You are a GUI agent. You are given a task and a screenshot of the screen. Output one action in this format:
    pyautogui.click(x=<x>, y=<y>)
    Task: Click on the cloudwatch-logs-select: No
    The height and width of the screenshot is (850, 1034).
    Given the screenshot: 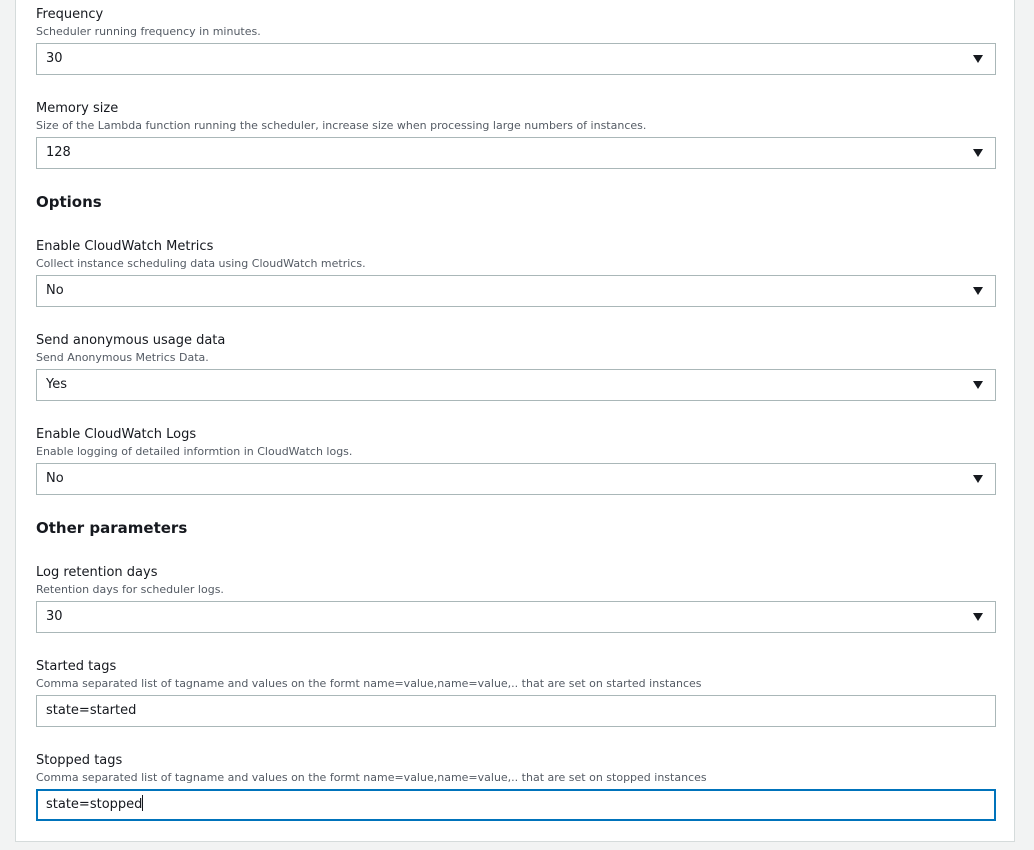 What is the action you would take?
    pyautogui.click(x=516, y=479)
    